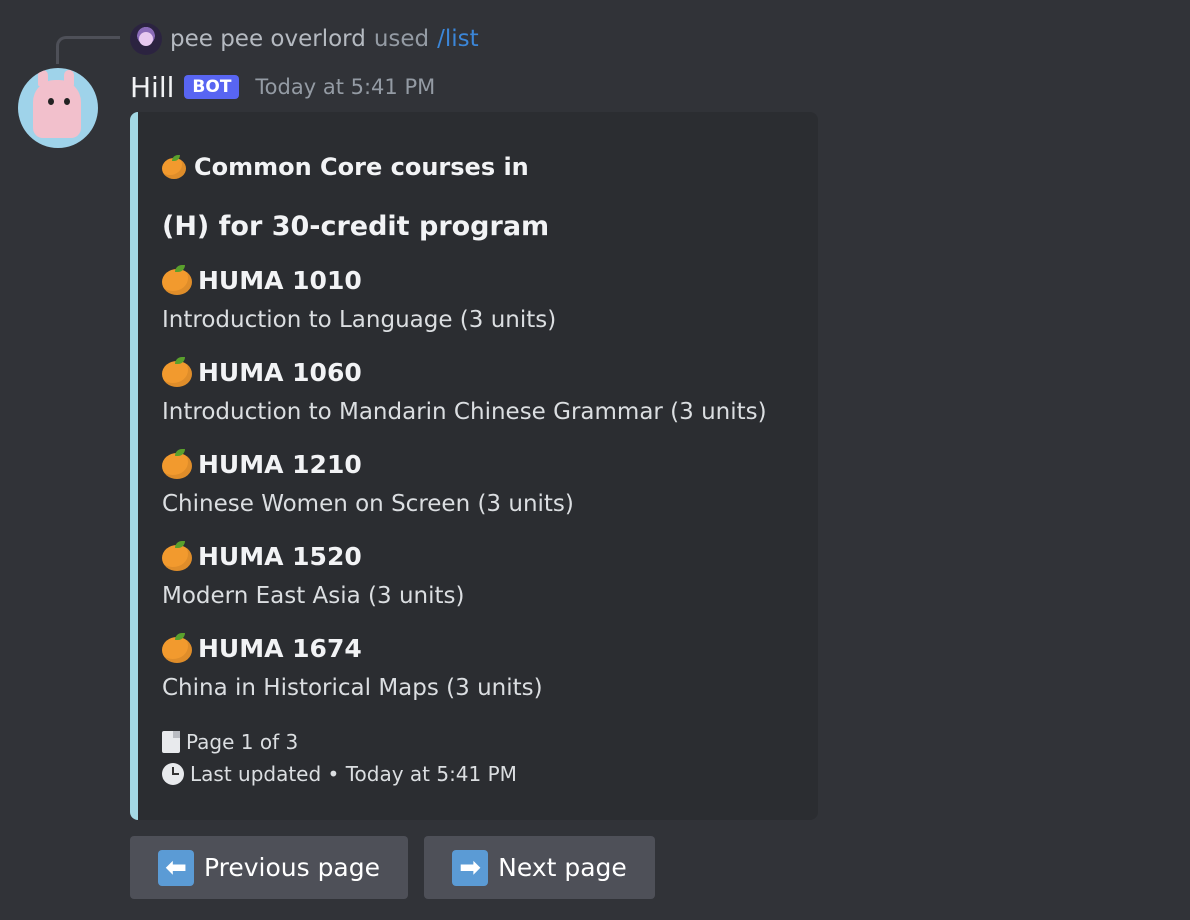 The height and width of the screenshot is (920, 1190). I want to click on previous-page-button: ⬅ Previous page, so click(269, 867).